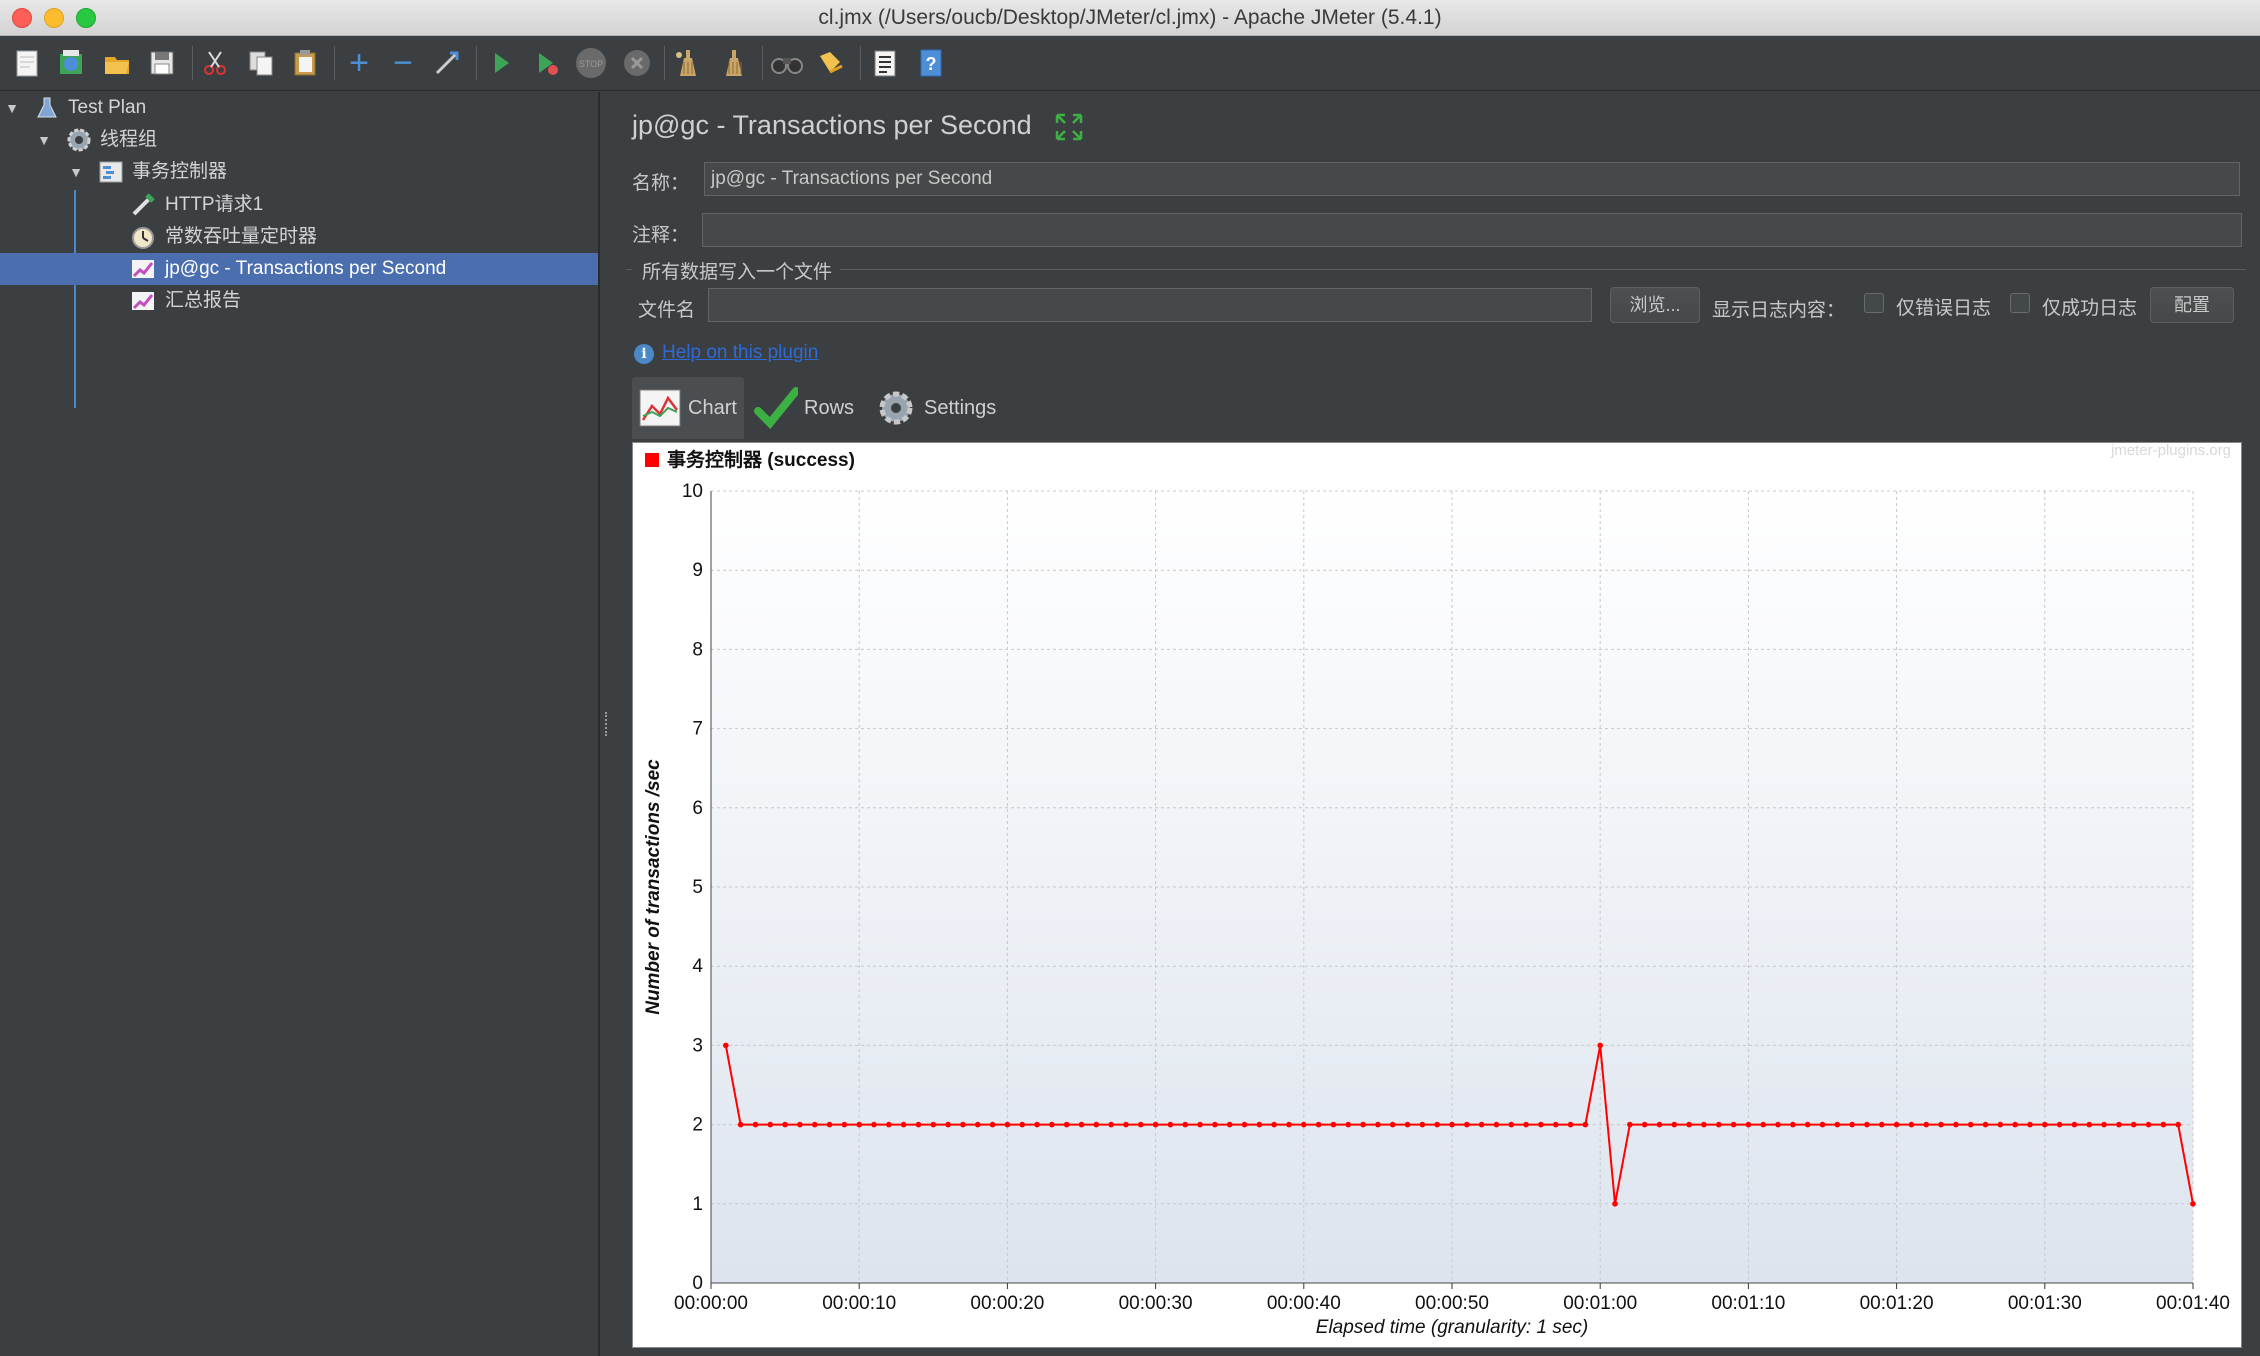  Describe the element at coordinates (27, 63) in the screenshot. I see `new-icon` at that location.